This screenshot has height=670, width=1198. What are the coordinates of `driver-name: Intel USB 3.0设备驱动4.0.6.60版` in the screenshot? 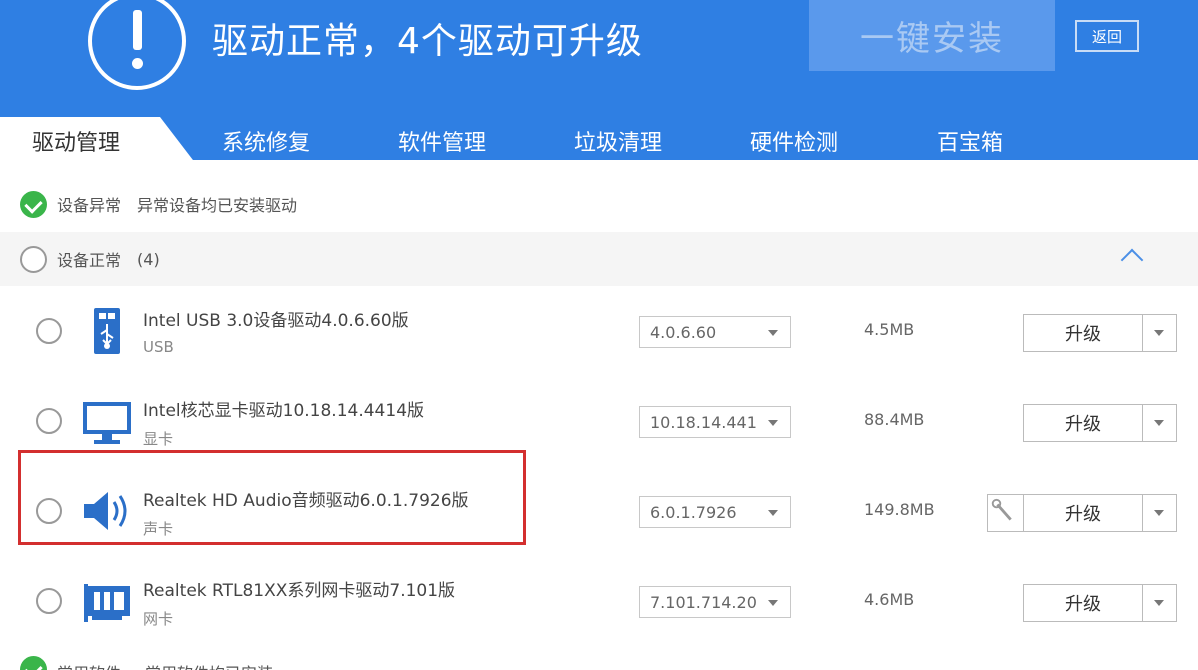 It's located at (276, 321).